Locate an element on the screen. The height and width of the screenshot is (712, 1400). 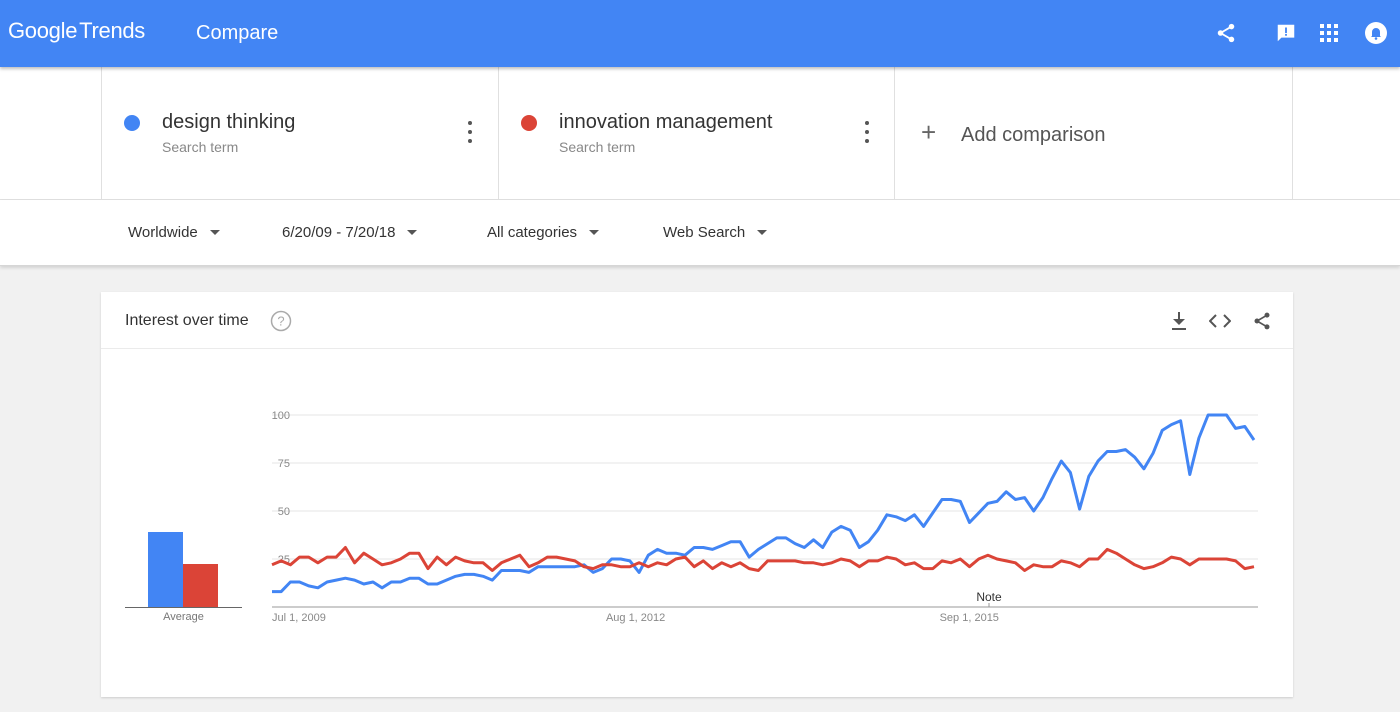
share-icon is located at coordinates (1226, 33).